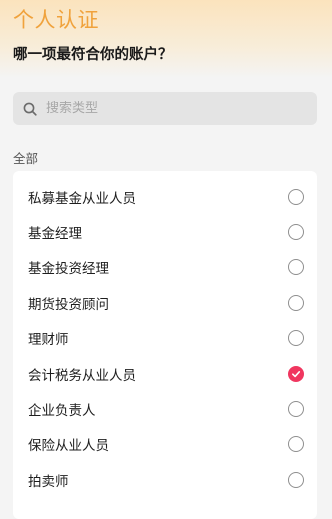 This screenshot has width=332, height=519. Describe the element at coordinates (48, 340) in the screenshot. I see `option-label: 理财师` at that location.